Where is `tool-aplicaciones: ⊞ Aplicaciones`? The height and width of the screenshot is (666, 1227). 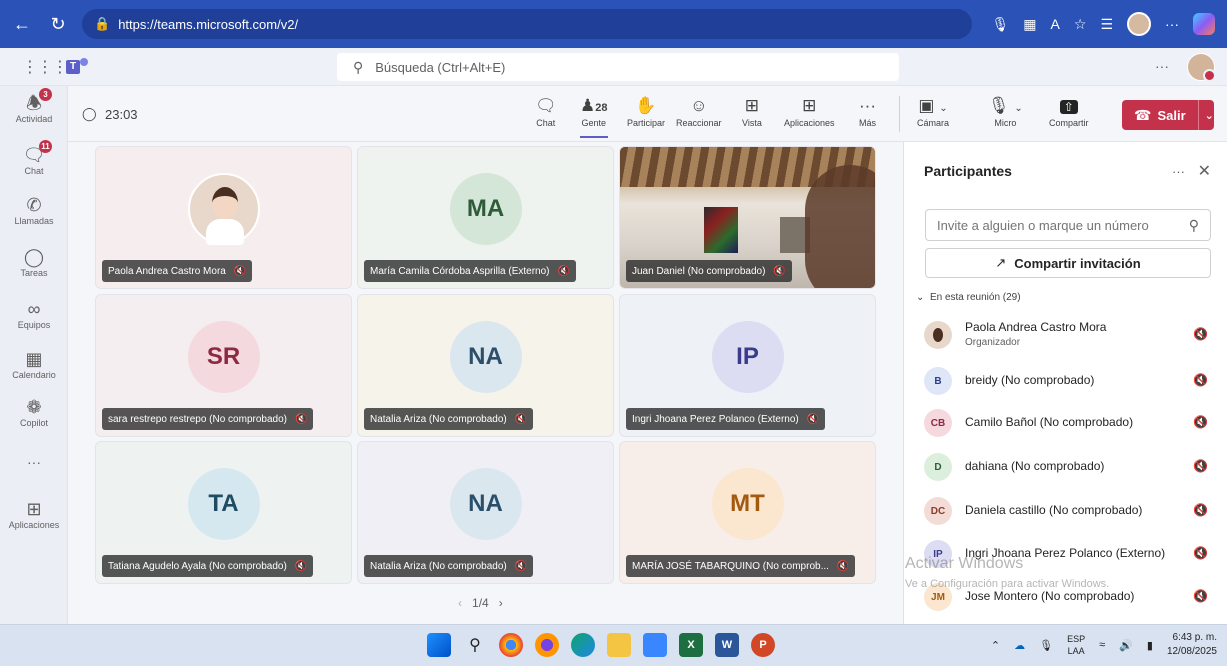
tool-aplicaciones: ⊞ Aplicaciones is located at coordinates (809, 111).